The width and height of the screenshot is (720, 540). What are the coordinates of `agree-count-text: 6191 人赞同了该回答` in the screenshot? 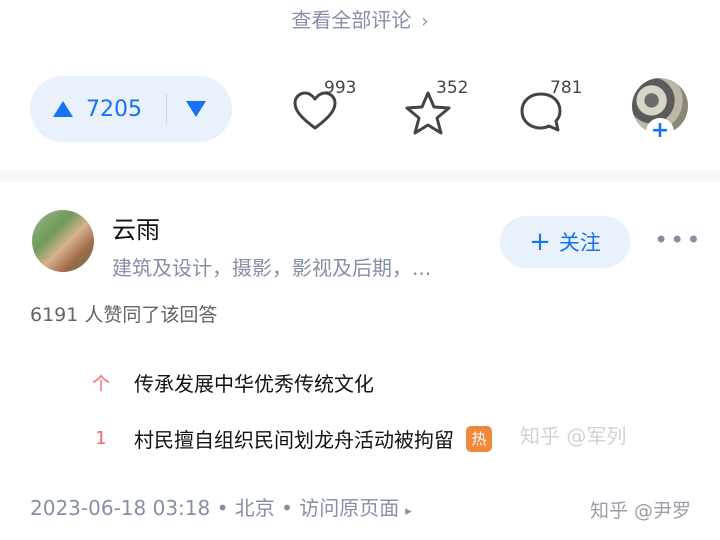 It's located at (124, 315).